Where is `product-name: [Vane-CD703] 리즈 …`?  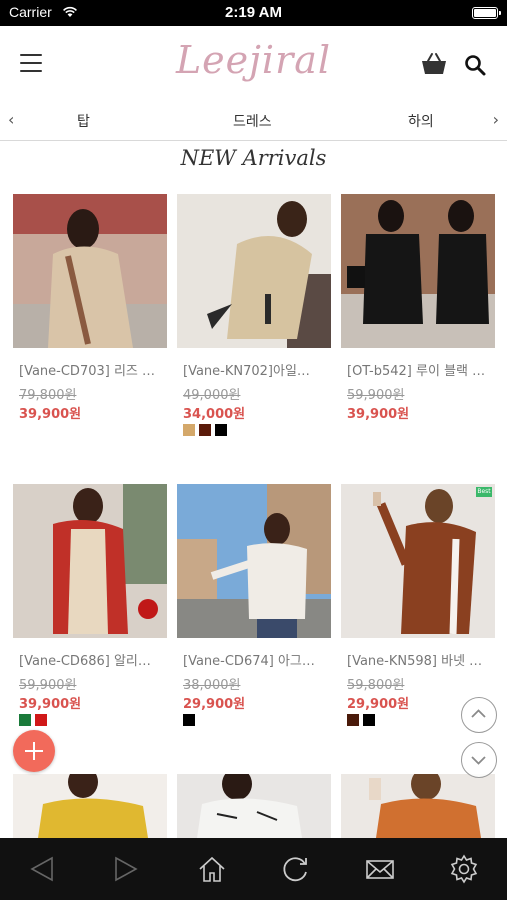
product-name: [Vane-CD703] 리즈 … is located at coordinates (90, 369).